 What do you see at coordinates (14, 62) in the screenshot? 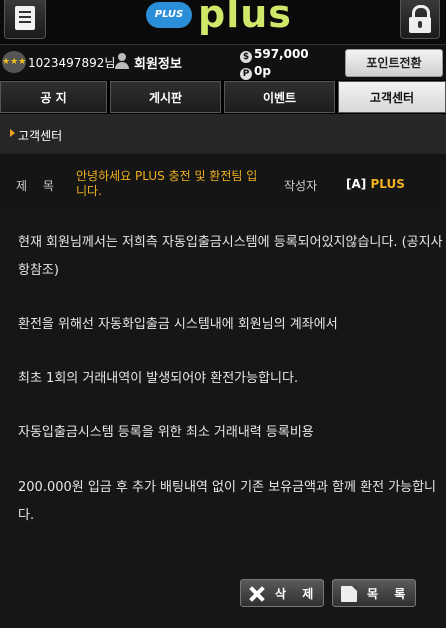
I see `level-icon: ★★★` at bounding box center [14, 62].